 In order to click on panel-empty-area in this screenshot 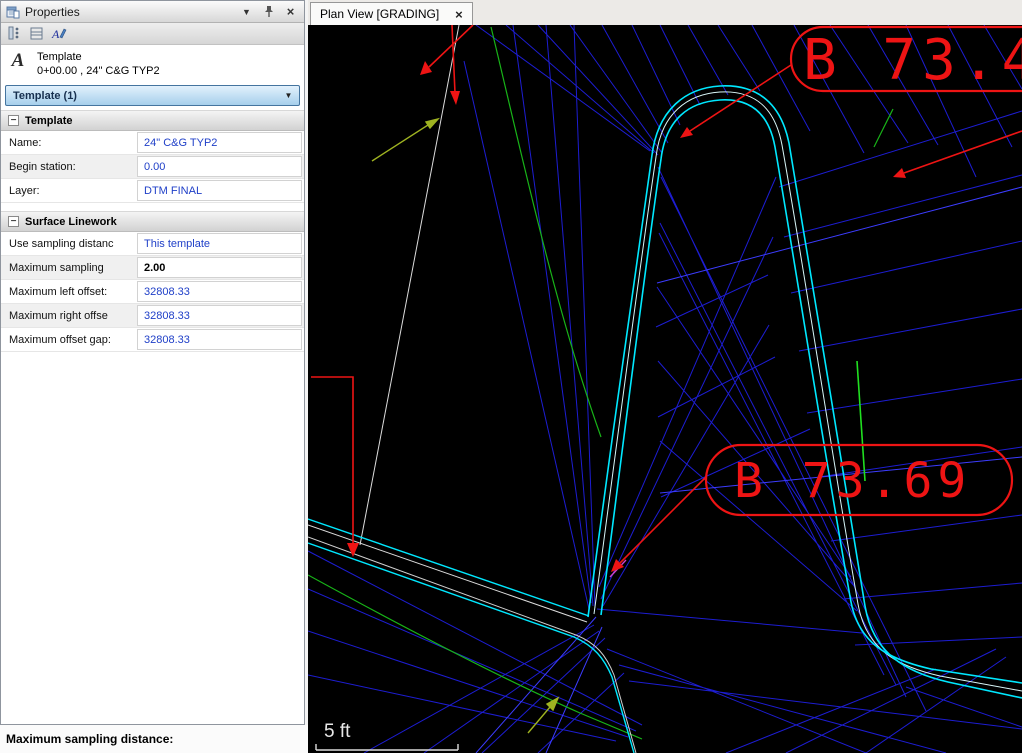, I will do `click(152, 538)`.